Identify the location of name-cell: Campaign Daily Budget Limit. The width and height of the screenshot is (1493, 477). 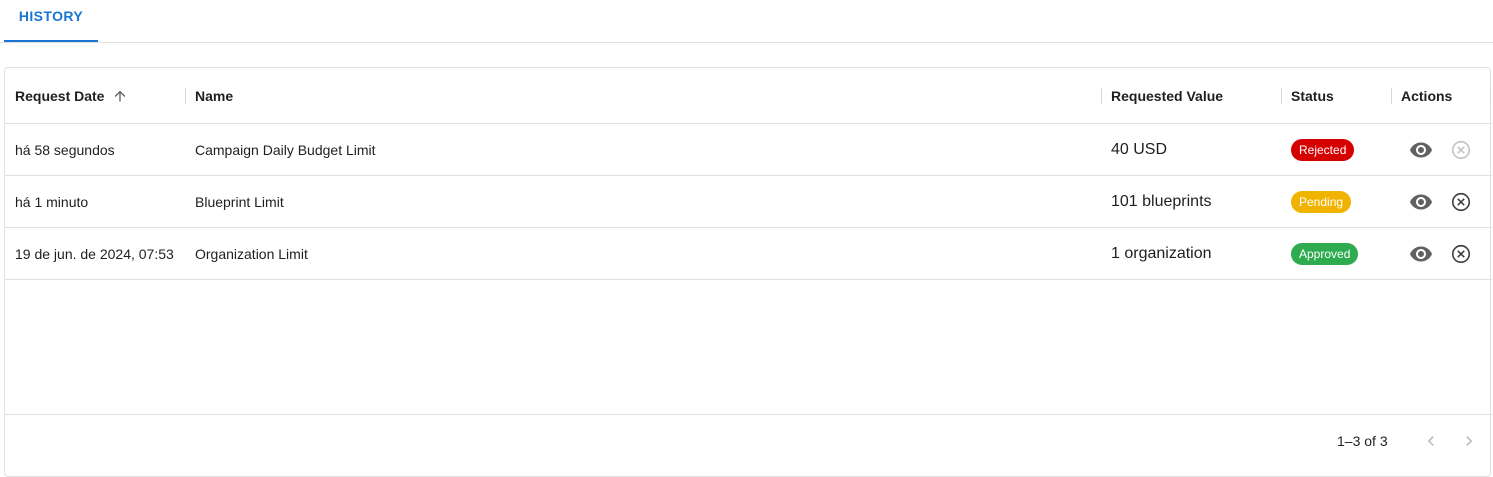
(285, 150).